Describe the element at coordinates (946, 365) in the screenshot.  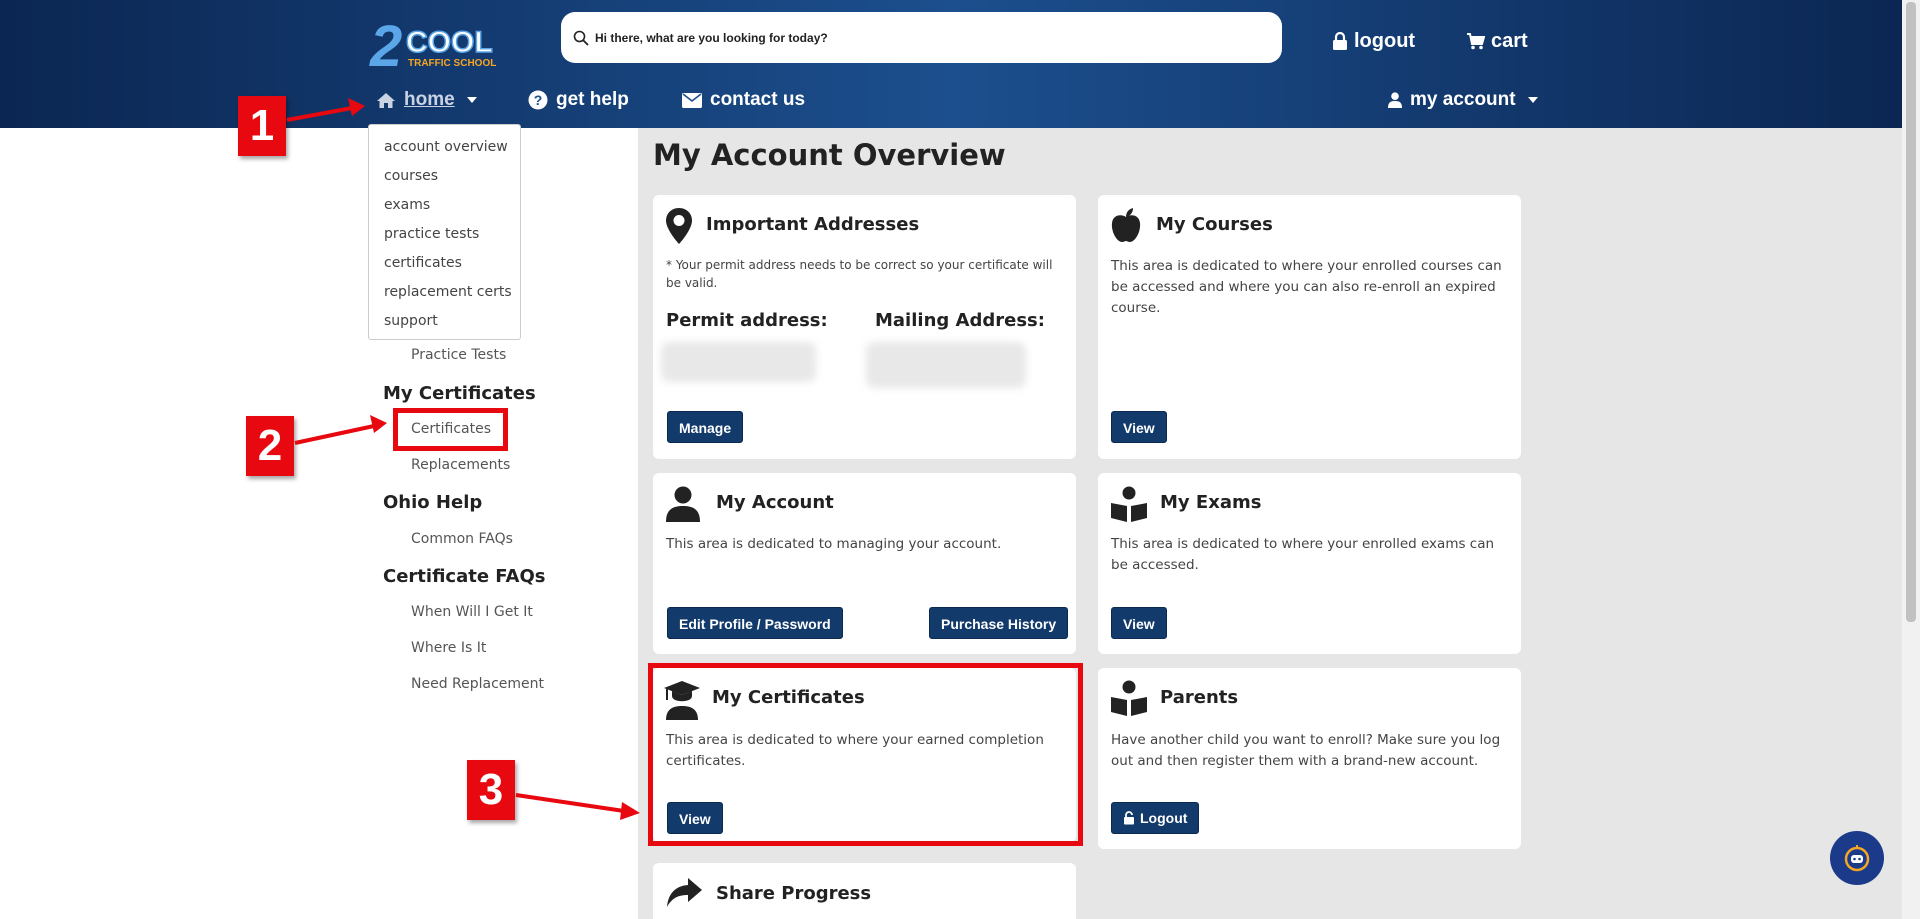
I see `mailing-address-value-redacted` at that location.